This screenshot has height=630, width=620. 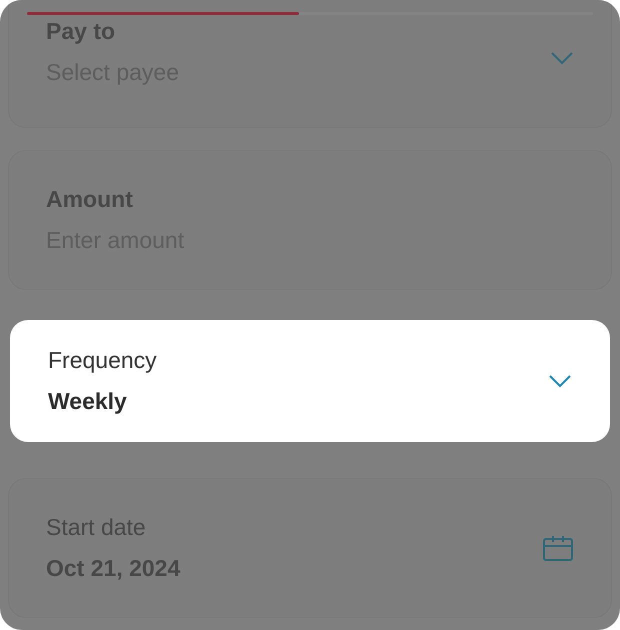 I want to click on chevron-down-icon, so click(x=560, y=381).